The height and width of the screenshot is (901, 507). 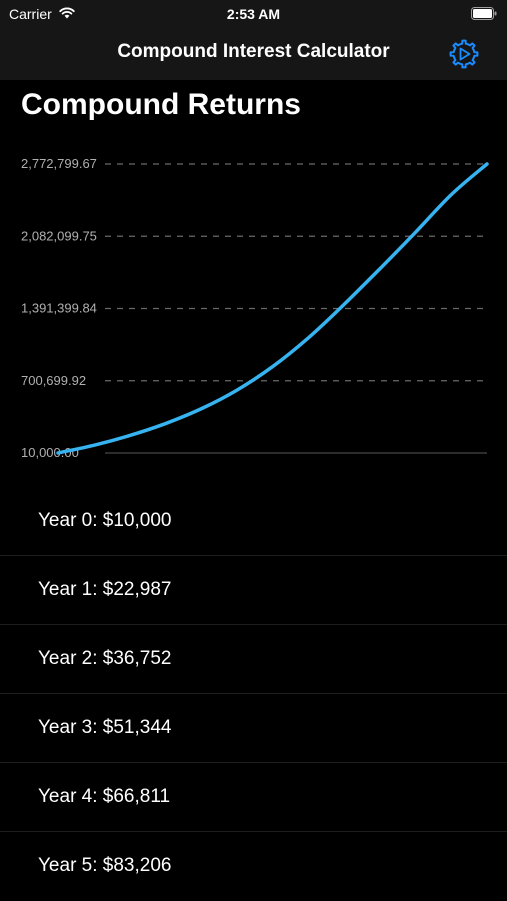 I want to click on status-bar: Carrier 2:53 AM, so click(x=253, y=14).